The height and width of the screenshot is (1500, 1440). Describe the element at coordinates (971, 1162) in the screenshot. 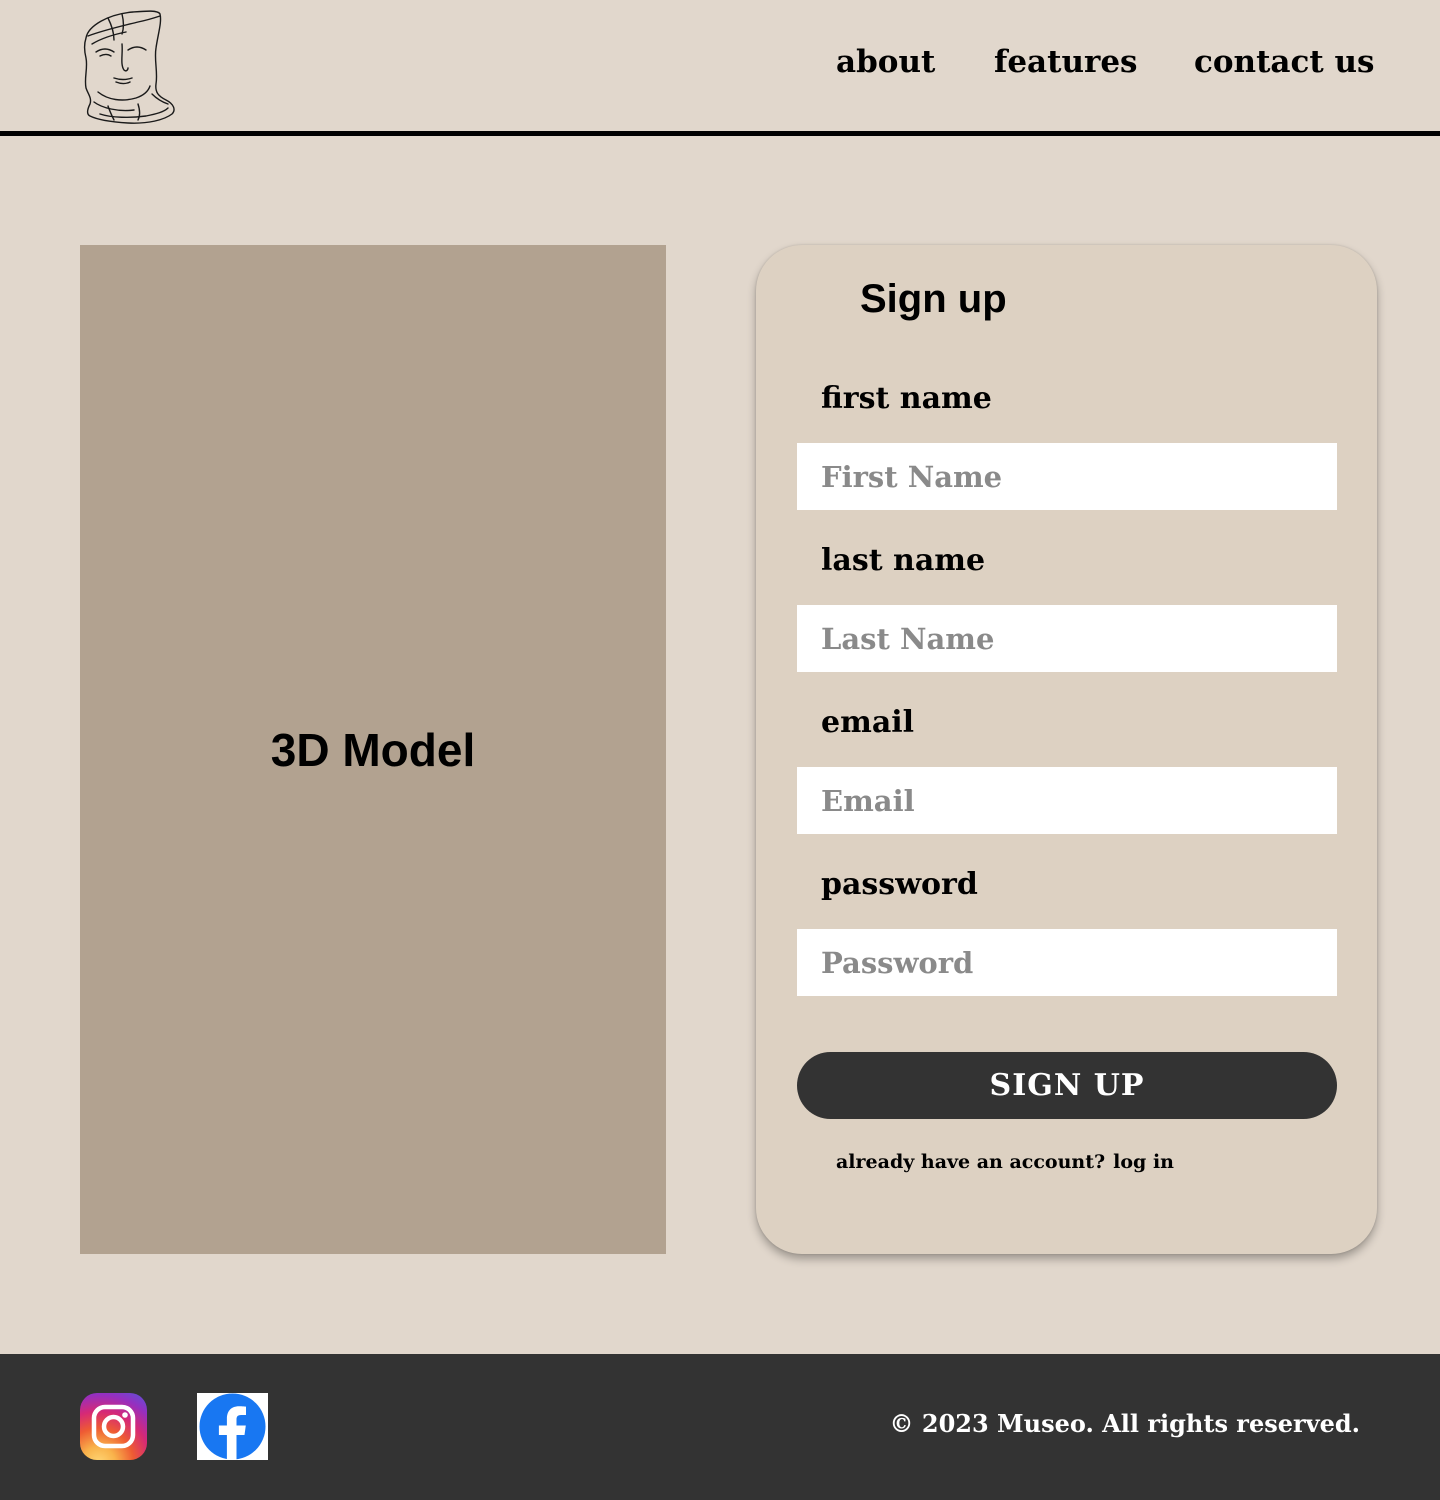

I see `login-prompt-text: already have an account?` at that location.